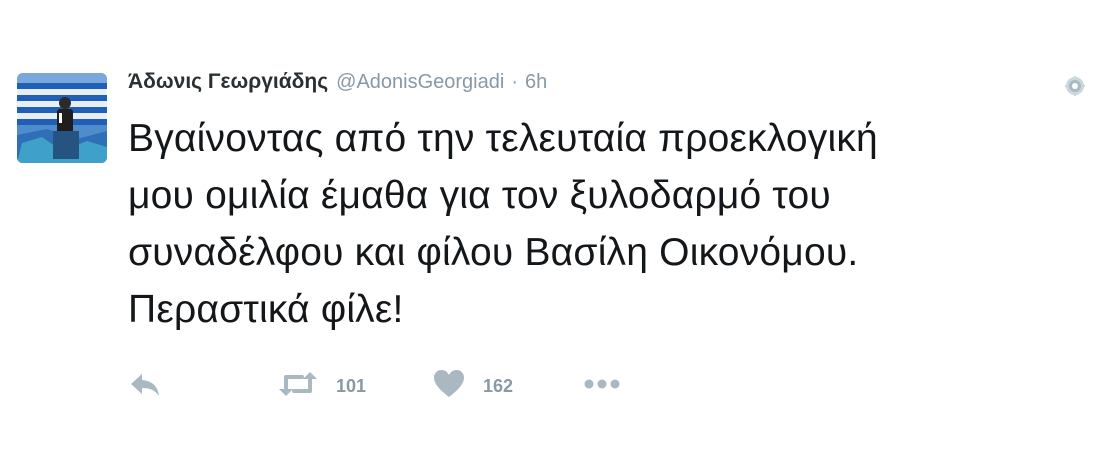 This screenshot has width=1099, height=462. What do you see at coordinates (388, 386) in the screenshot?
I see `tweet-actions: 101 162` at bounding box center [388, 386].